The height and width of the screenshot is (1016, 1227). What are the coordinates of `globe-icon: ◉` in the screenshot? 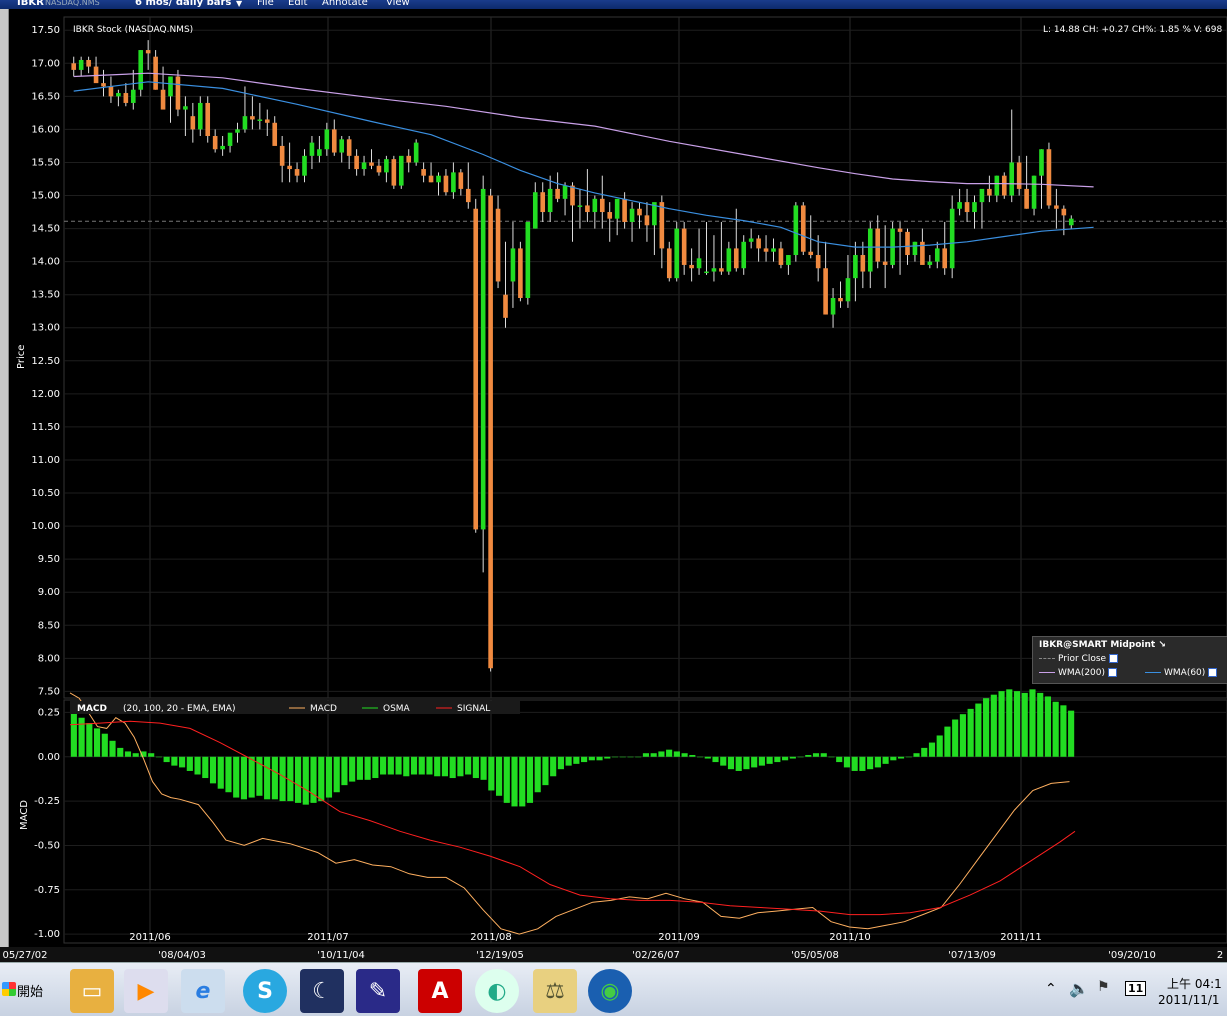 It's located at (610, 991).